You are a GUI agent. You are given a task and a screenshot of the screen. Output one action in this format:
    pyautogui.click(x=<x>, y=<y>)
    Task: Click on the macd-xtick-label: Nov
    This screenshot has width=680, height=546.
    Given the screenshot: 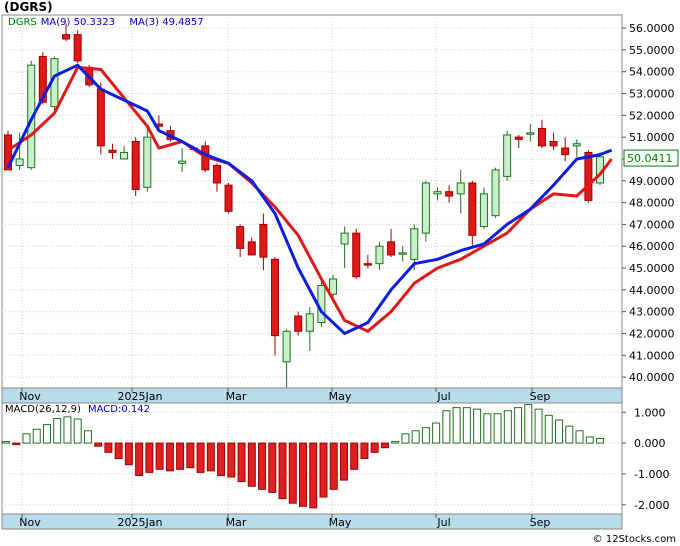 What is the action you would take?
    pyautogui.click(x=30, y=522)
    